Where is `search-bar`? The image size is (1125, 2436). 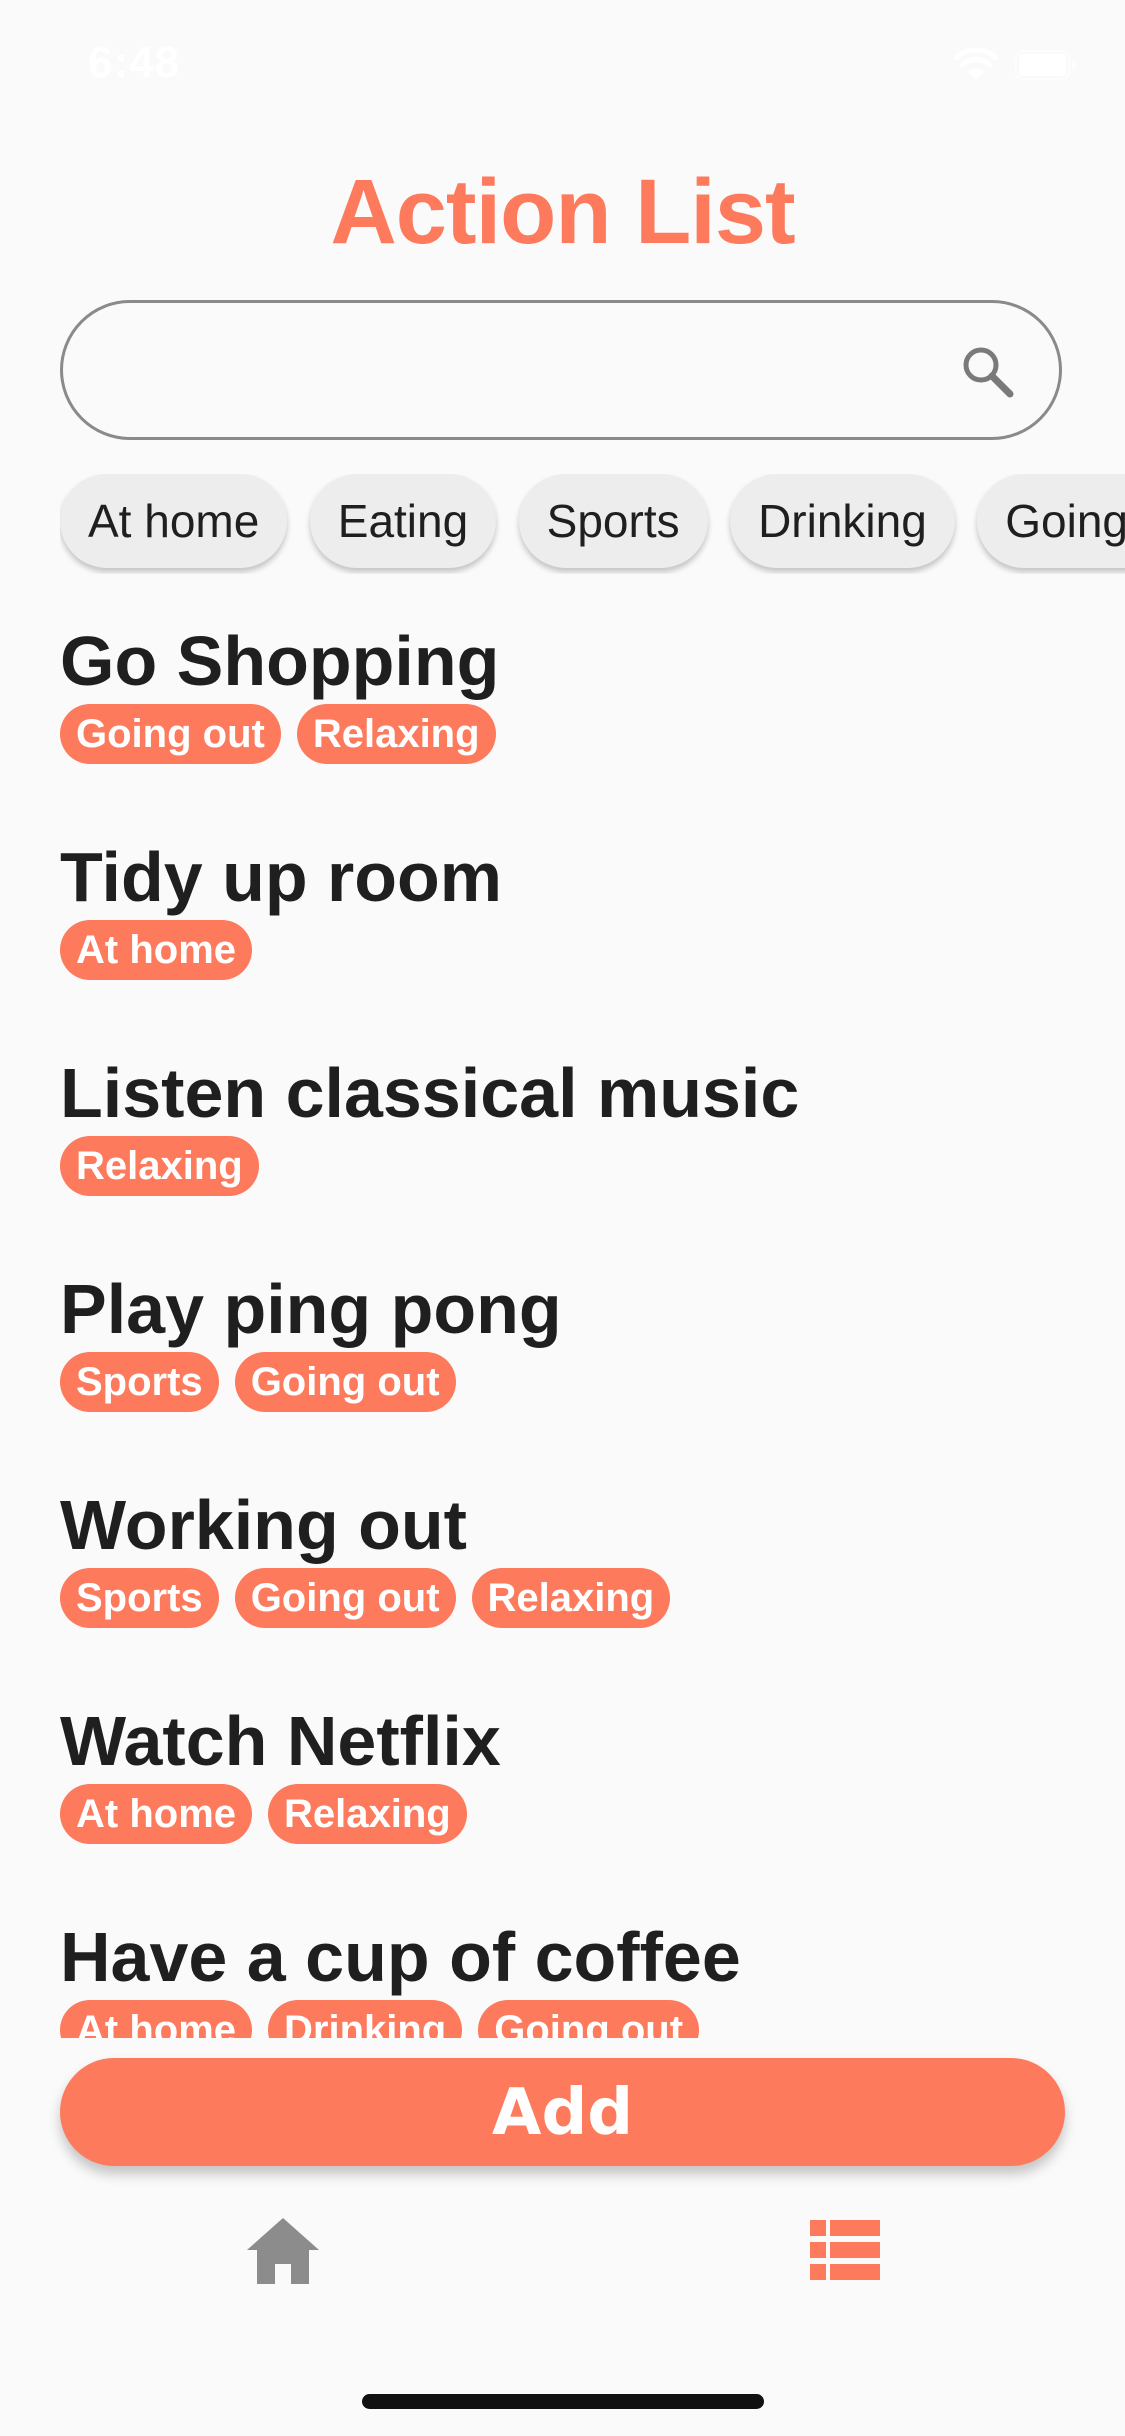
search-bar is located at coordinates (561, 370).